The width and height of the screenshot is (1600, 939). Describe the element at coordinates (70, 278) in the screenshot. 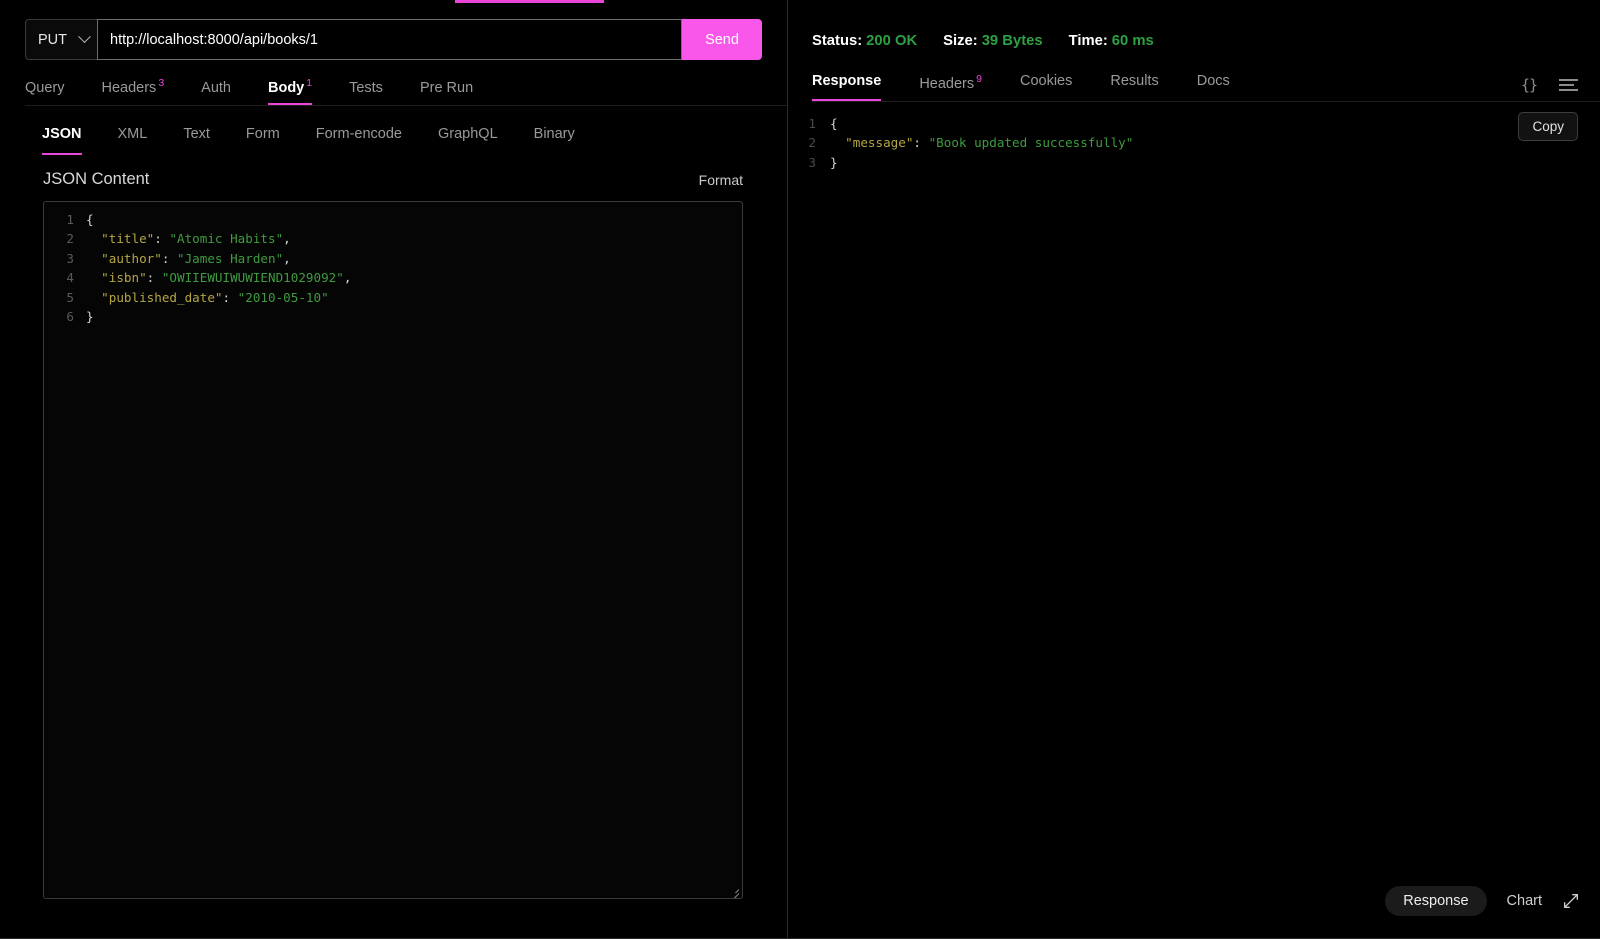

I see `line-number: 4` at that location.